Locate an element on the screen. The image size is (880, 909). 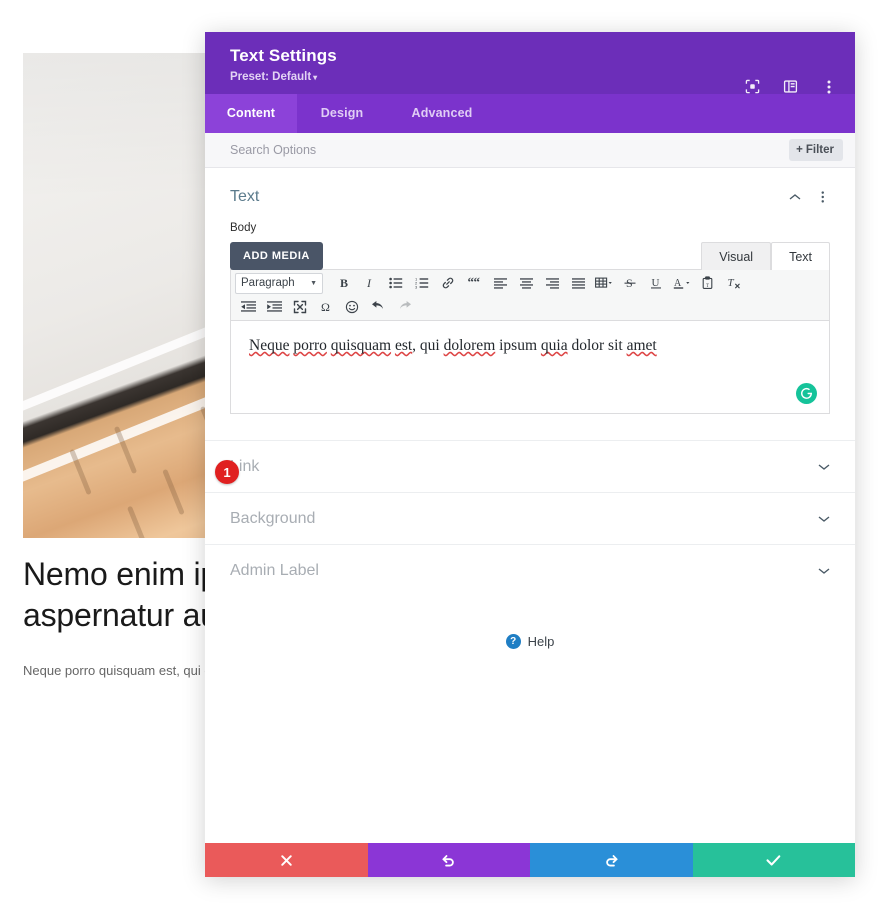
filter-button-label: Filter is located at coordinates (819, 150).